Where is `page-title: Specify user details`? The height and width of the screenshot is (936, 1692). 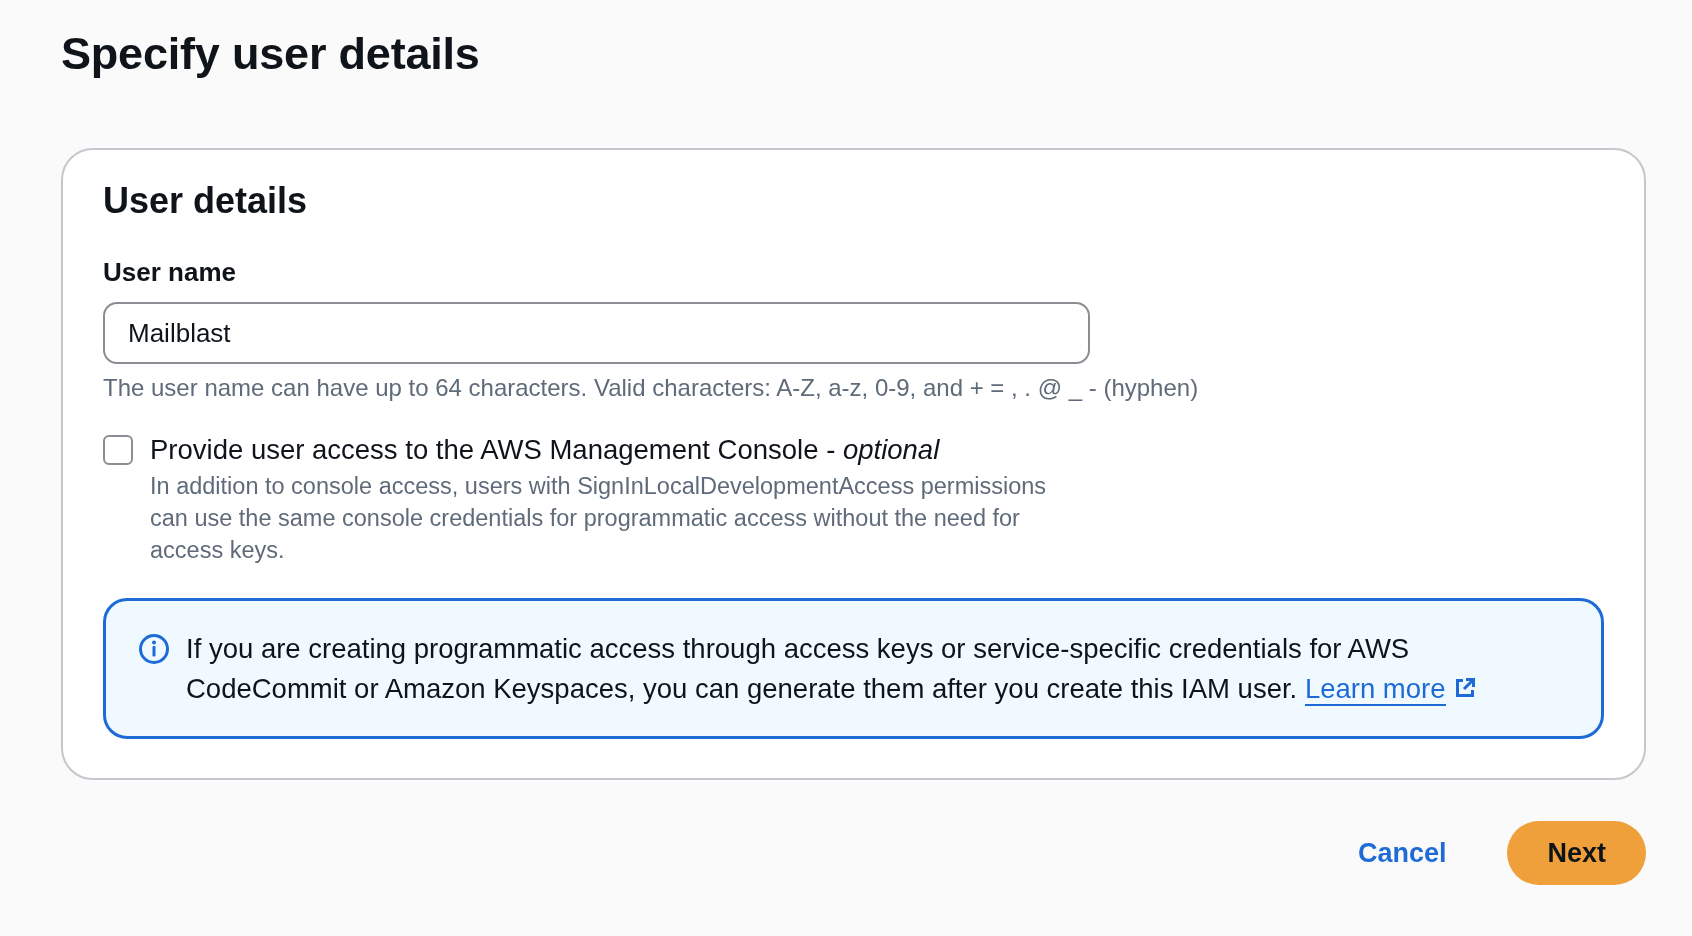
page-title: Specify user details is located at coordinates (271, 54).